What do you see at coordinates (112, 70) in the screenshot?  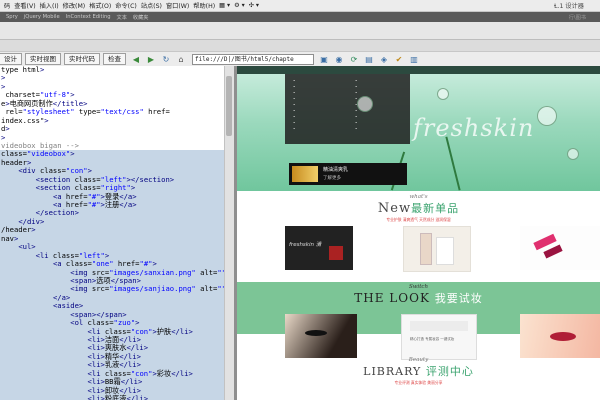 I see `code-line: type html>` at bounding box center [112, 70].